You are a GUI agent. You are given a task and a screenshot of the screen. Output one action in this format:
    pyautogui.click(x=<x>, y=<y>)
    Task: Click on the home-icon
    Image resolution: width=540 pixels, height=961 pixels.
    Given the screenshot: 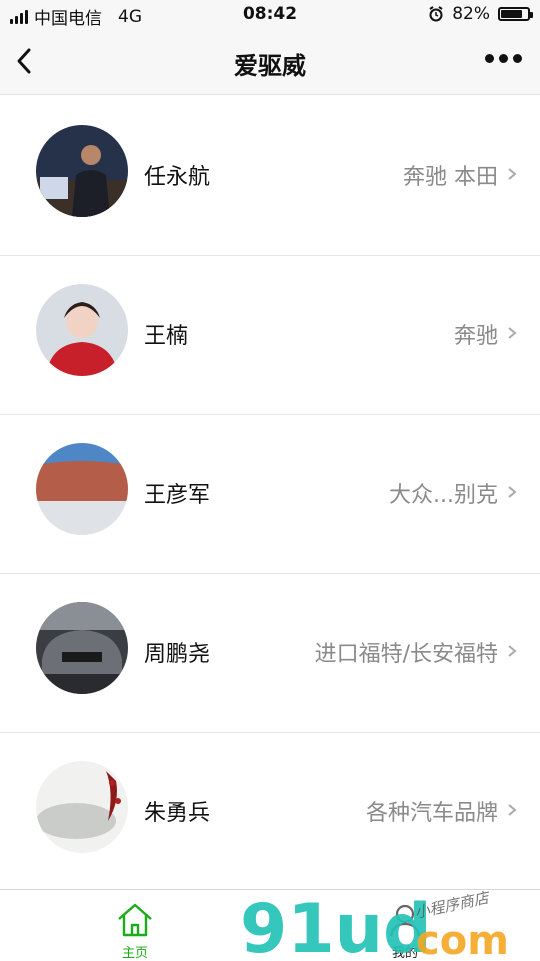 What is the action you would take?
    pyautogui.click(x=135, y=920)
    